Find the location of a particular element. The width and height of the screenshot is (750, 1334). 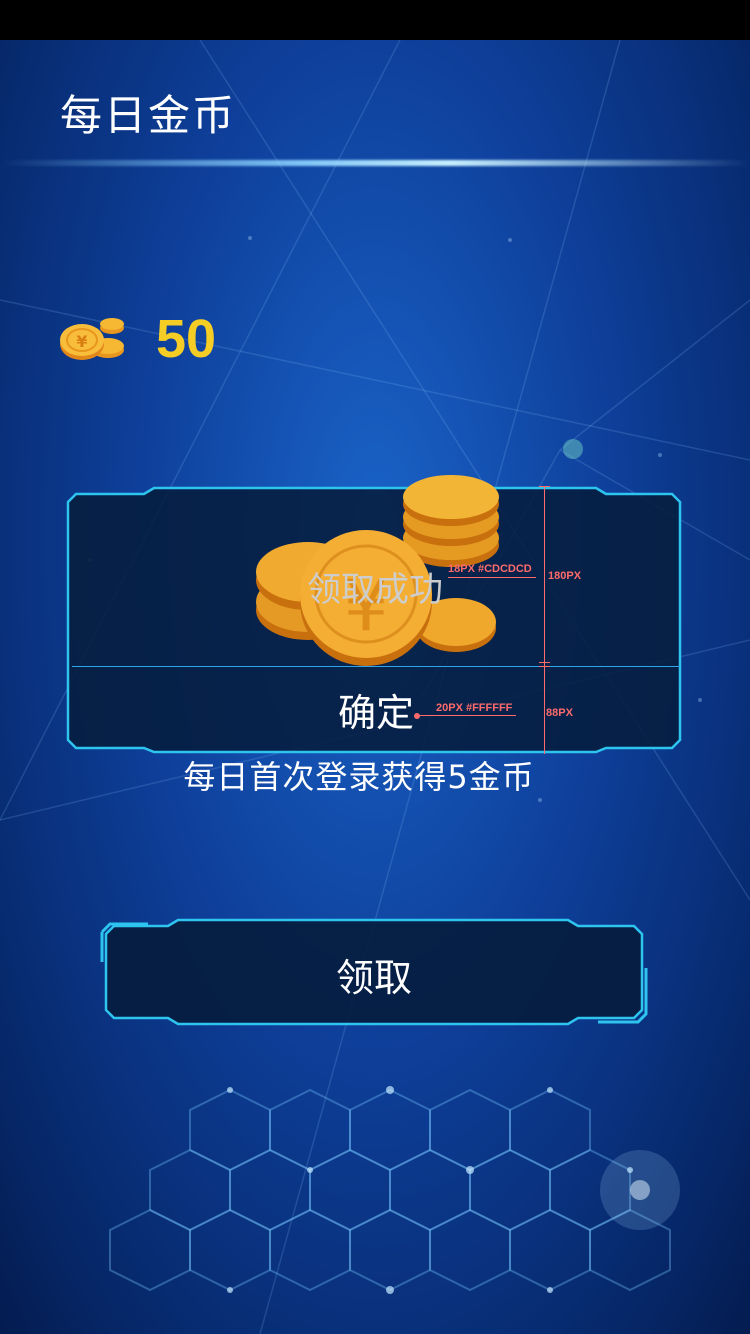

confirm-button: 确定 is located at coordinates (376, 709).